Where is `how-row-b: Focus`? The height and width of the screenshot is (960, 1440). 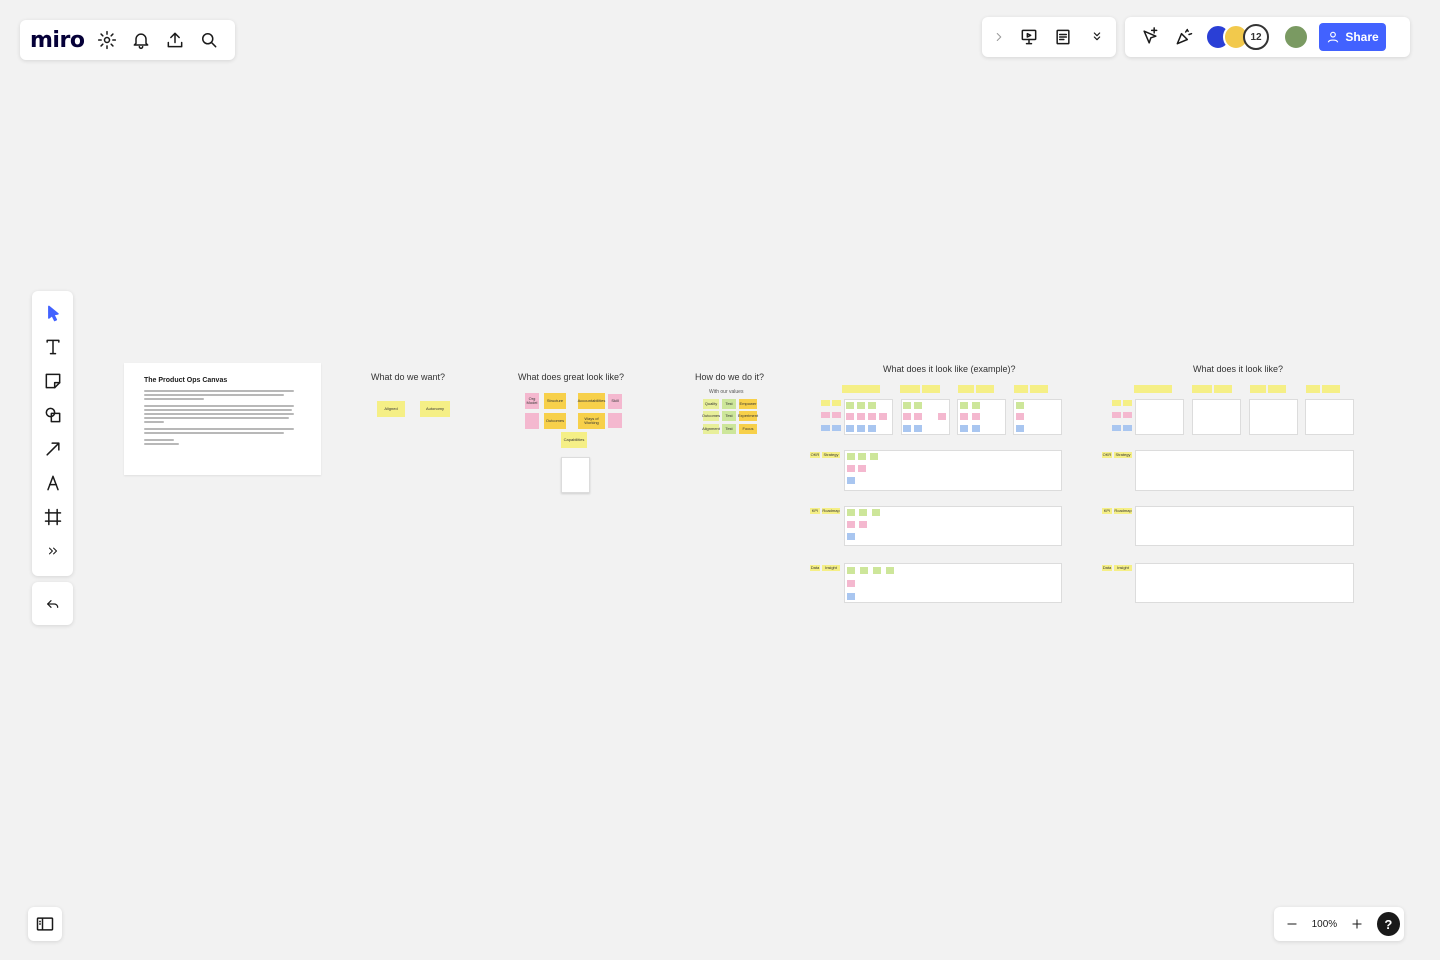
how-row-b: Focus is located at coordinates (748, 429).